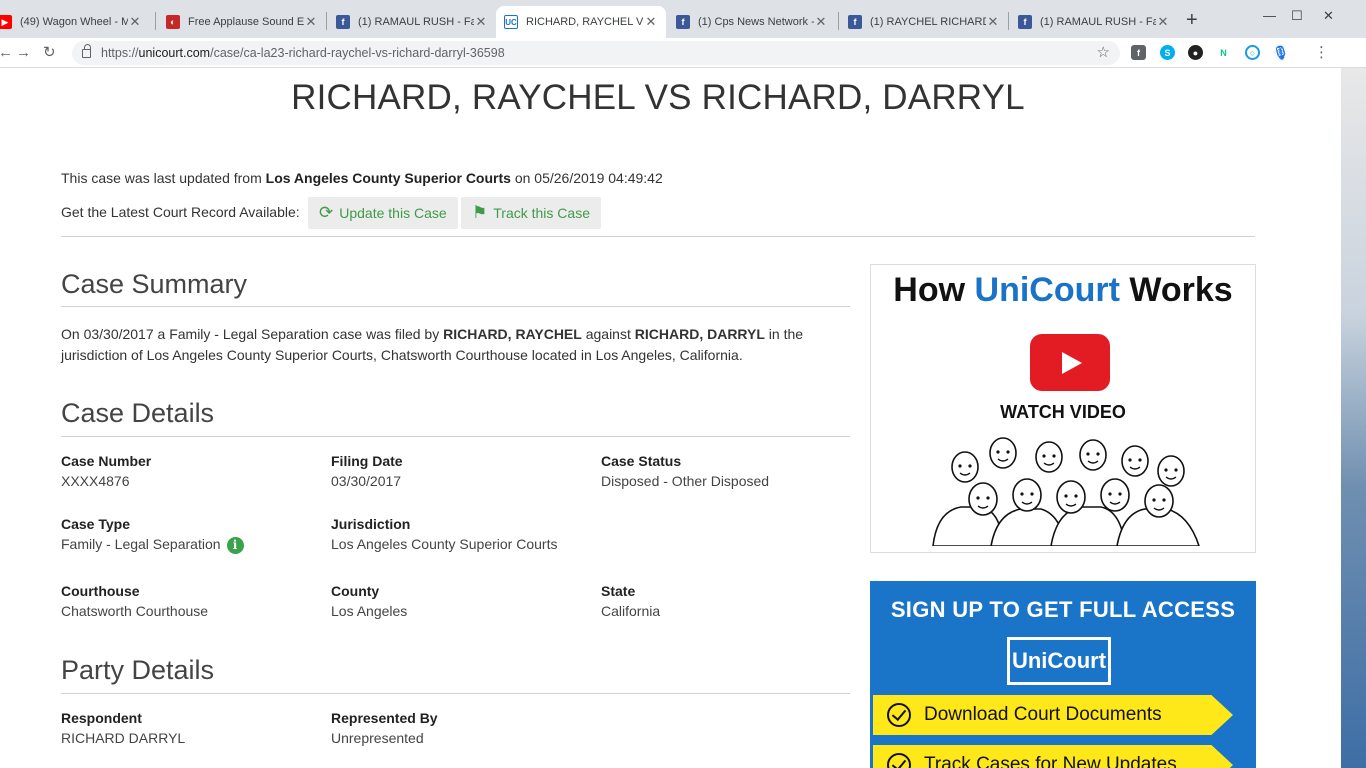 The width and height of the screenshot is (1366, 768). What do you see at coordinates (1195, 52) in the screenshot?
I see `color-extension-icon: ●` at bounding box center [1195, 52].